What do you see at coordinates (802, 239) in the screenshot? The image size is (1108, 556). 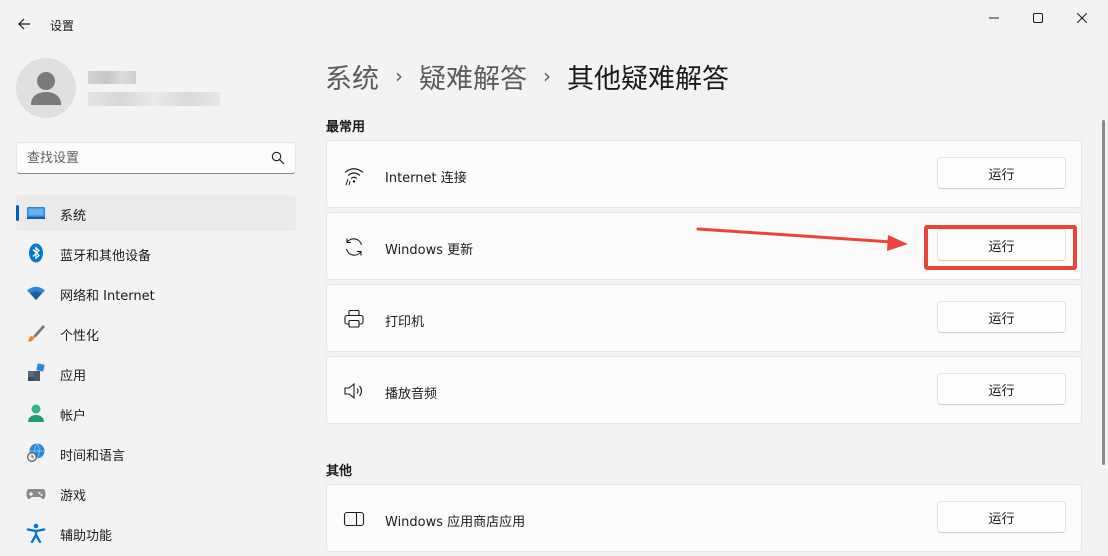 I see `annotation-arrow` at bounding box center [802, 239].